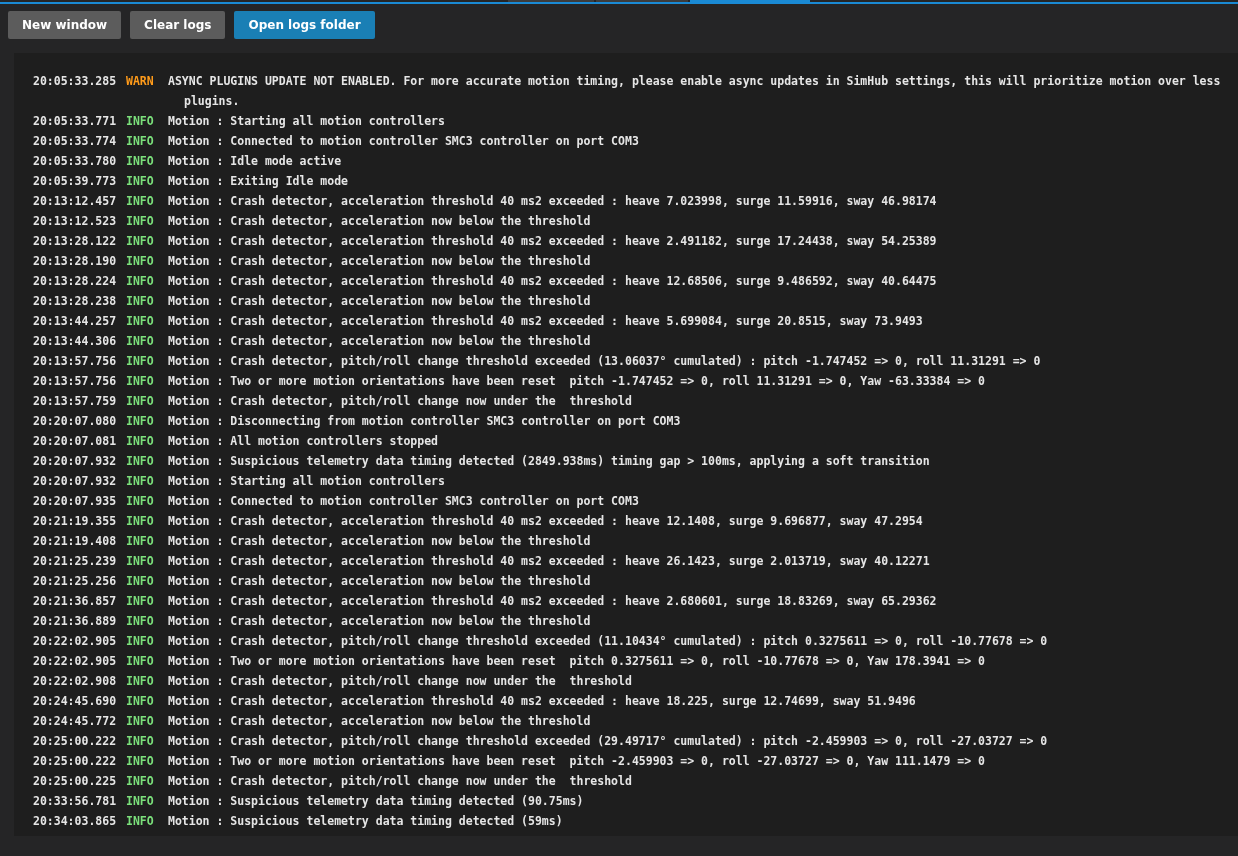 The width and height of the screenshot is (1238, 856). I want to click on log-timestamp: 20:20:07.932, so click(75, 461).